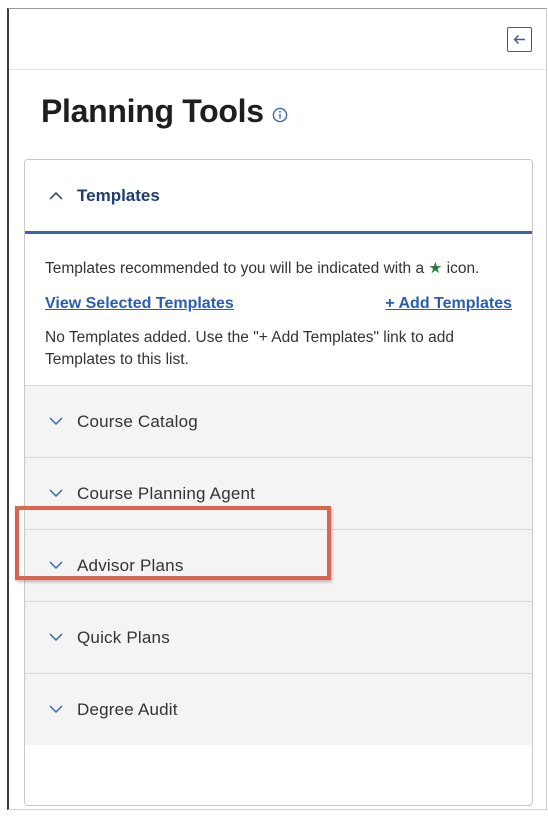 Image resolution: width=548 pixels, height=818 pixels. I want to click on collapse-panel-button, so click(519, 39).